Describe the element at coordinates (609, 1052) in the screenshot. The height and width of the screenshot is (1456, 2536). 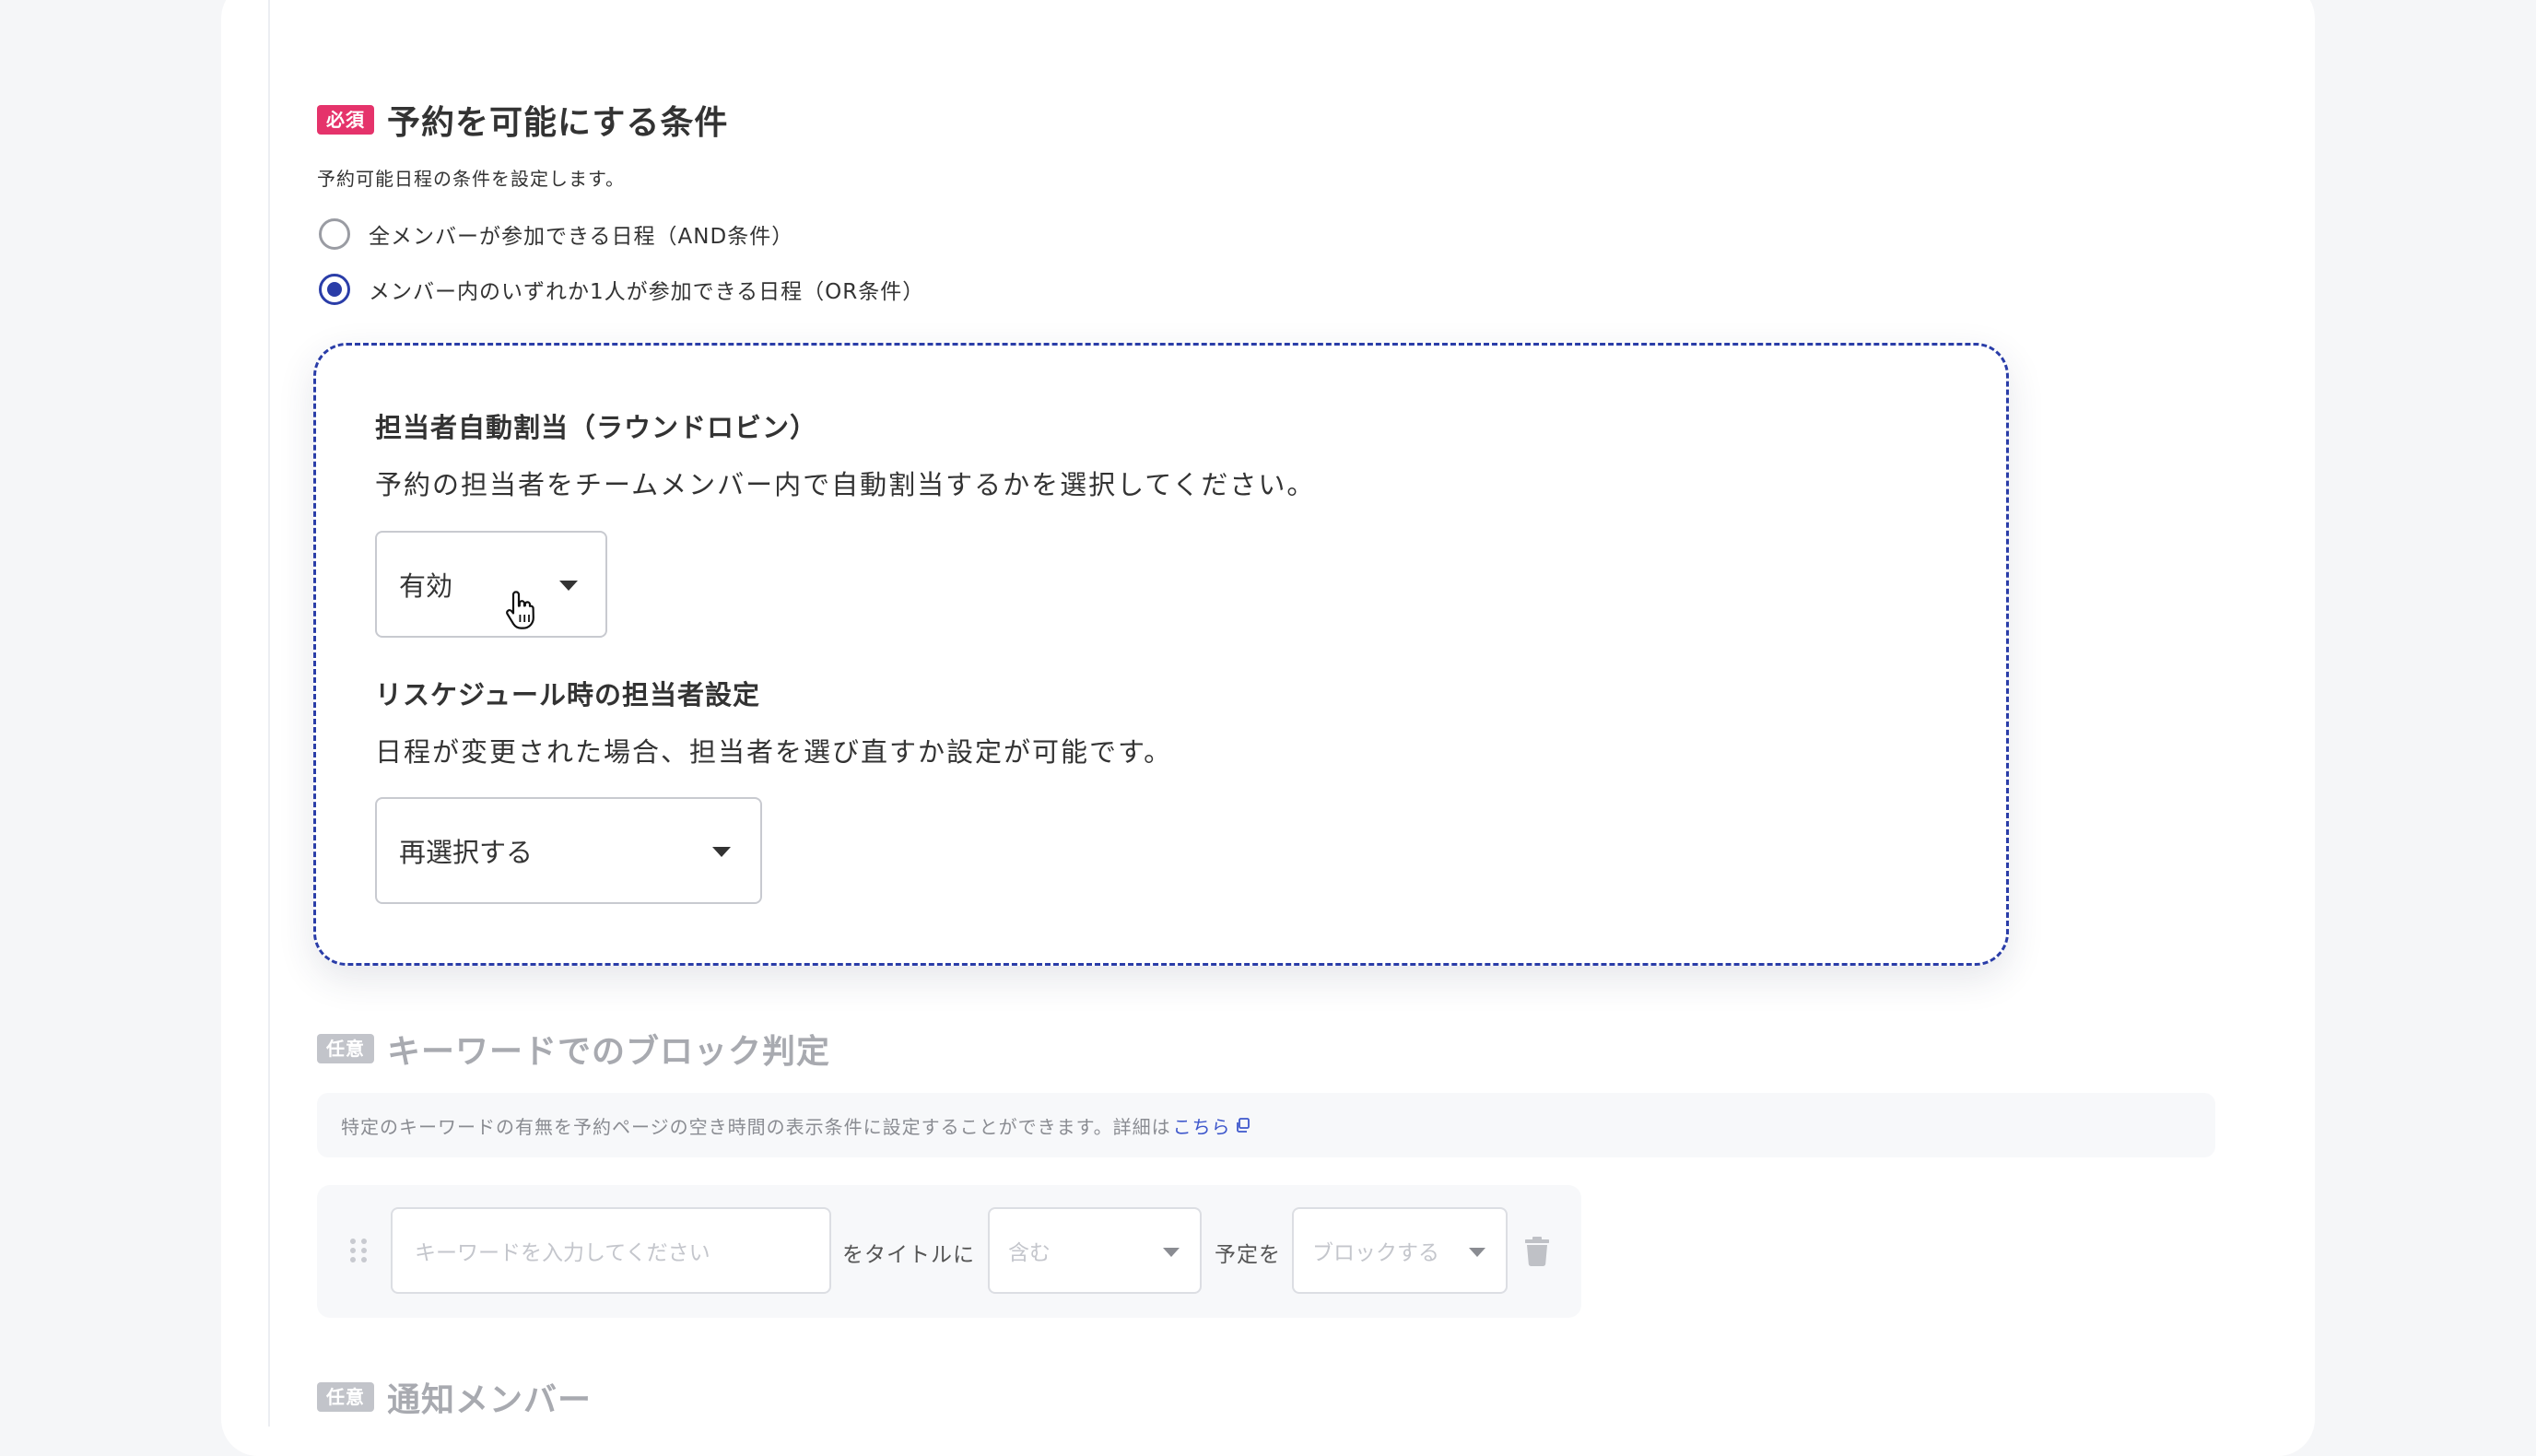
I see `keyword-block-title: キーワードでのブロック判定` at that location.